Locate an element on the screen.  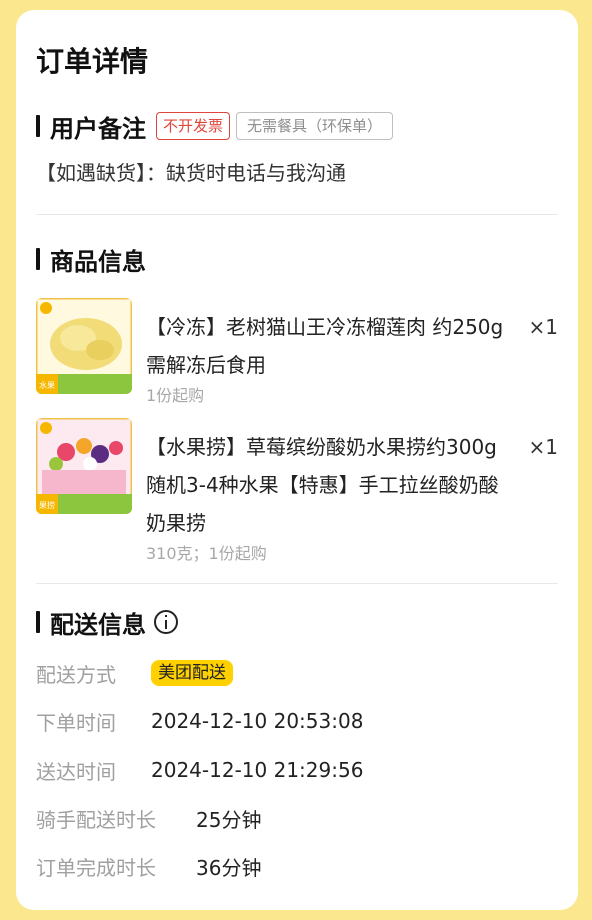
product-subtext: 310克；1份起购 is located at coordinates (206, 553).